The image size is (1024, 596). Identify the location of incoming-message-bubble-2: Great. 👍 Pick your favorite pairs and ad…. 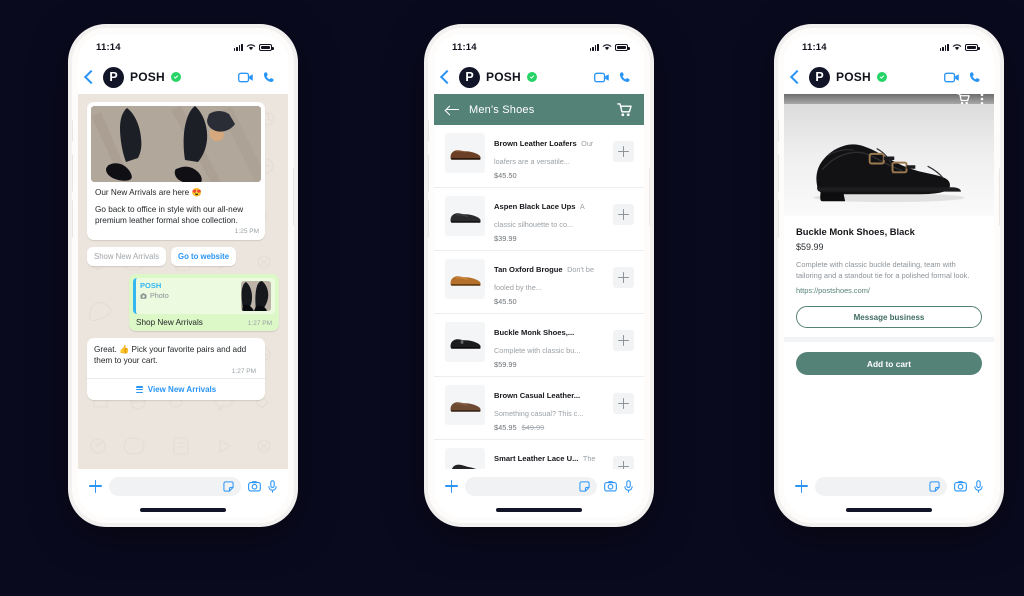
(176, 369).